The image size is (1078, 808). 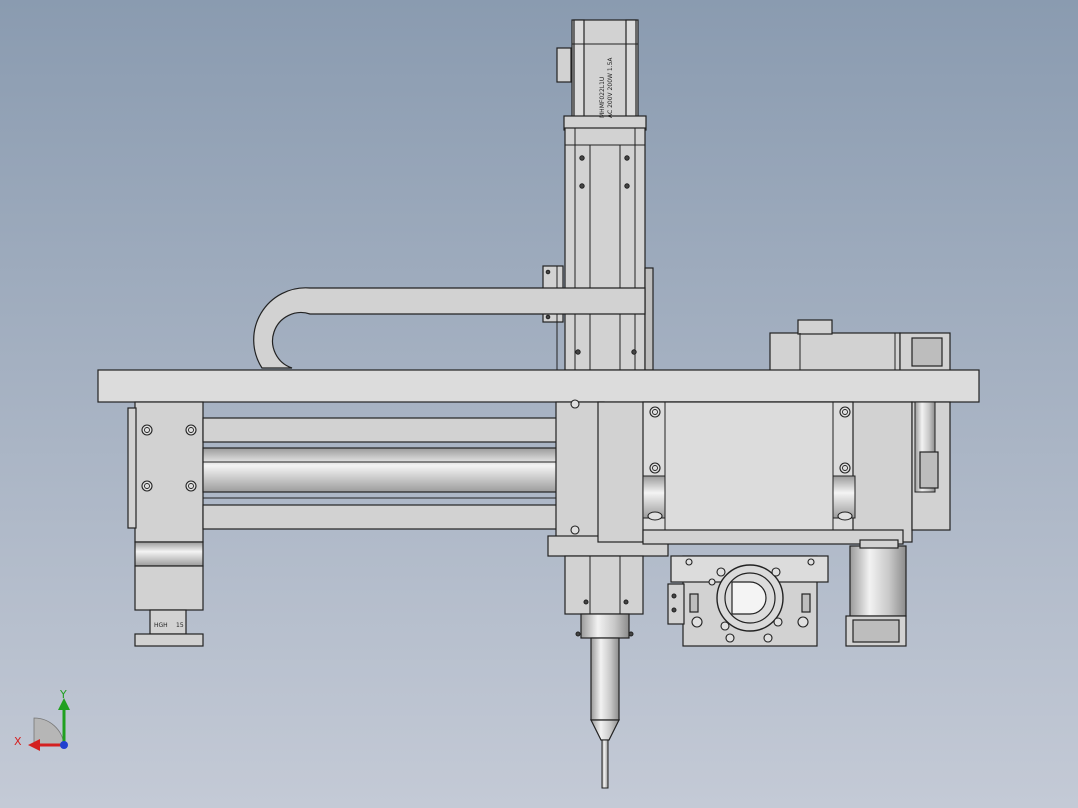 I want to click on rail-block-label-left: HGH, so click(x=161, y=625).